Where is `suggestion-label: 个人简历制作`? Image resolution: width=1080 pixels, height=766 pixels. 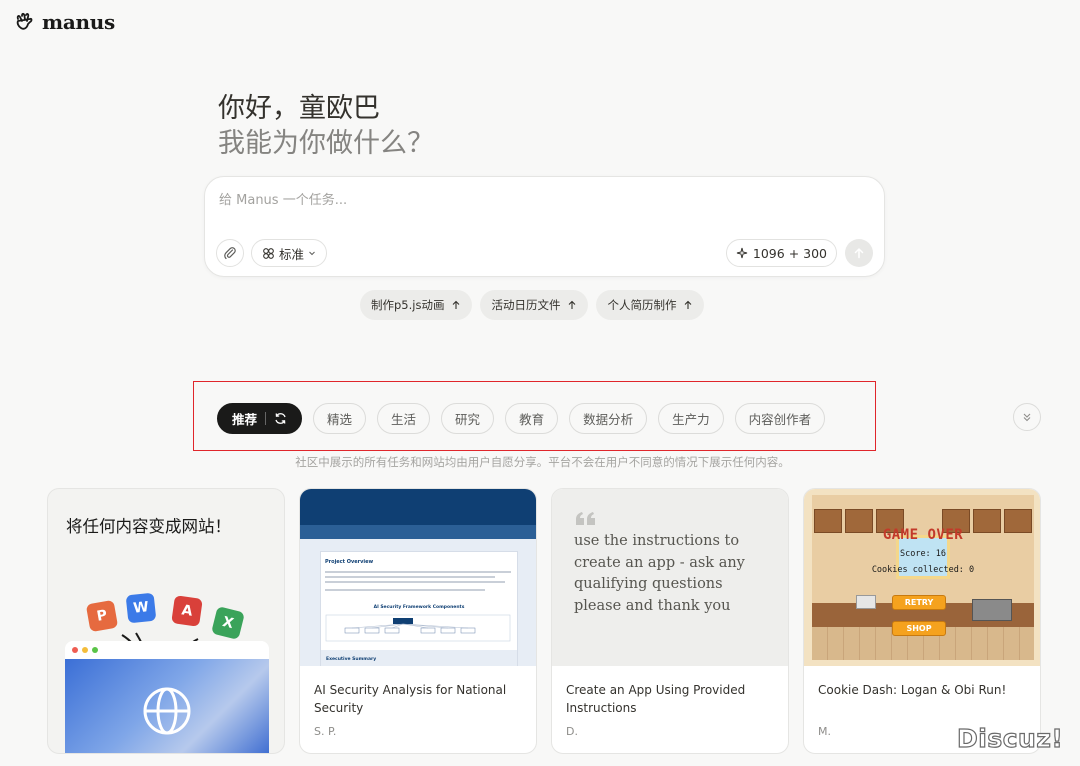 suggestion-label: 个人简历制作 is located at coordinates (642, 305).